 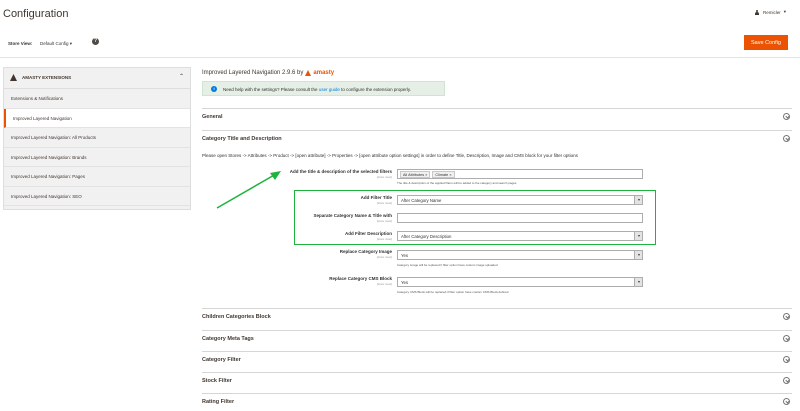 I want to click on section-title: Category Title and Description, so click(x=242, y=139).